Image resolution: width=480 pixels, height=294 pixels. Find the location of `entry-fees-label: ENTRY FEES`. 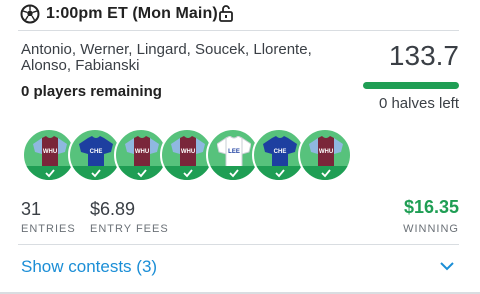

entry-fees-label: ENTRY FEES is located at coordinates (129, 229).